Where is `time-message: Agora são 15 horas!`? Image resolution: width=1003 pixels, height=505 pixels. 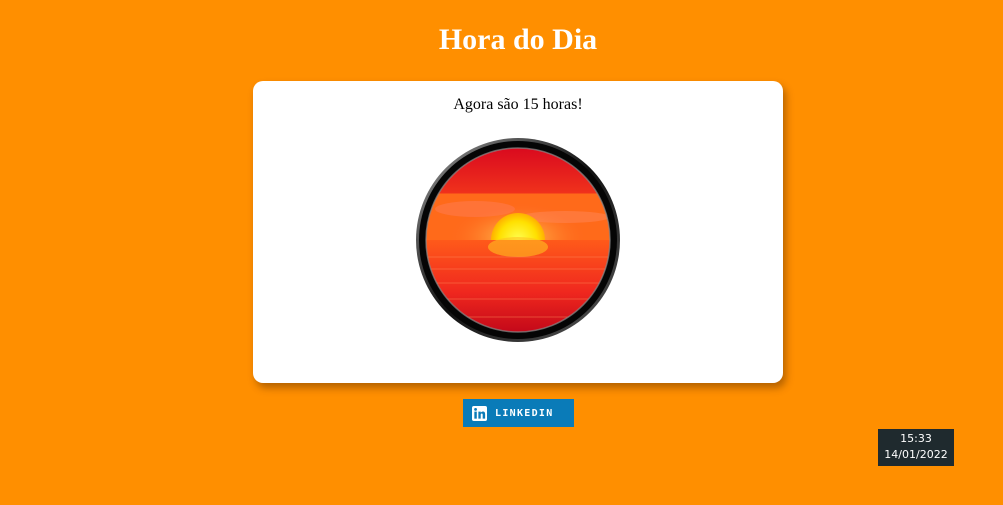
time-message: Agora são 15 horas! is located at coordinates (518, 104).